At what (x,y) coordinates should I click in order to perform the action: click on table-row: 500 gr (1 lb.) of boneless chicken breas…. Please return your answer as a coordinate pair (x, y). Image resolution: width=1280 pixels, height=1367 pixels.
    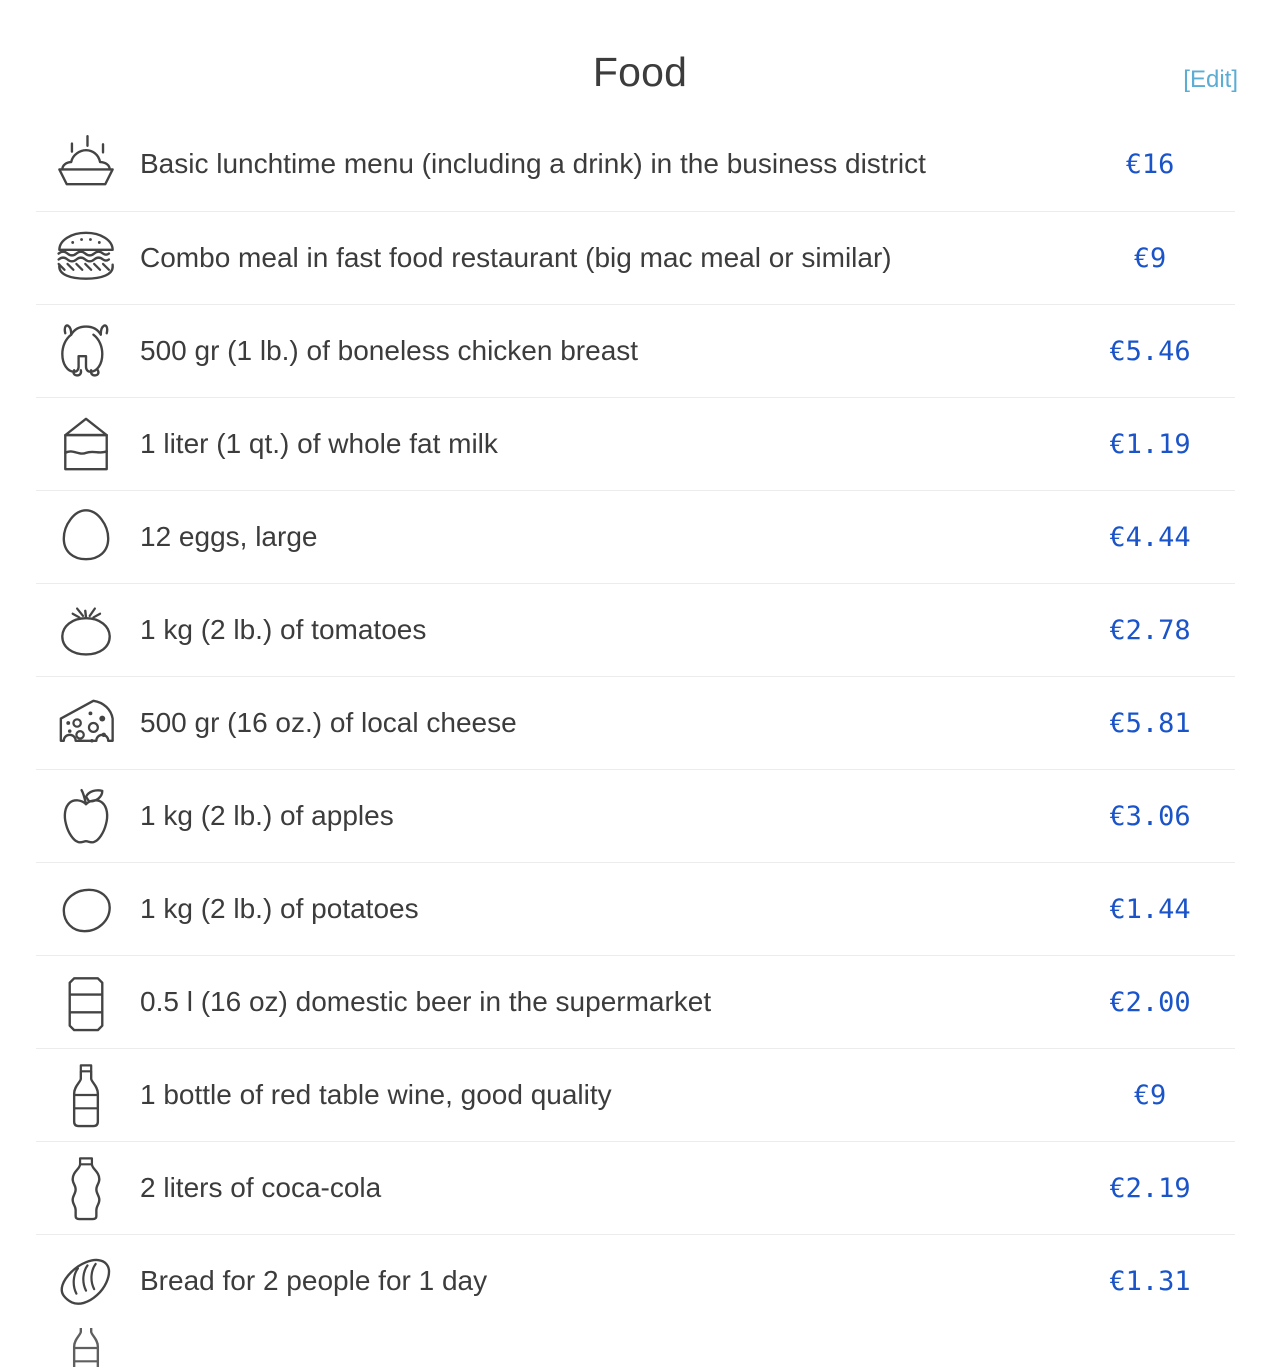
    Looking at the image, I should click on (640, 350).